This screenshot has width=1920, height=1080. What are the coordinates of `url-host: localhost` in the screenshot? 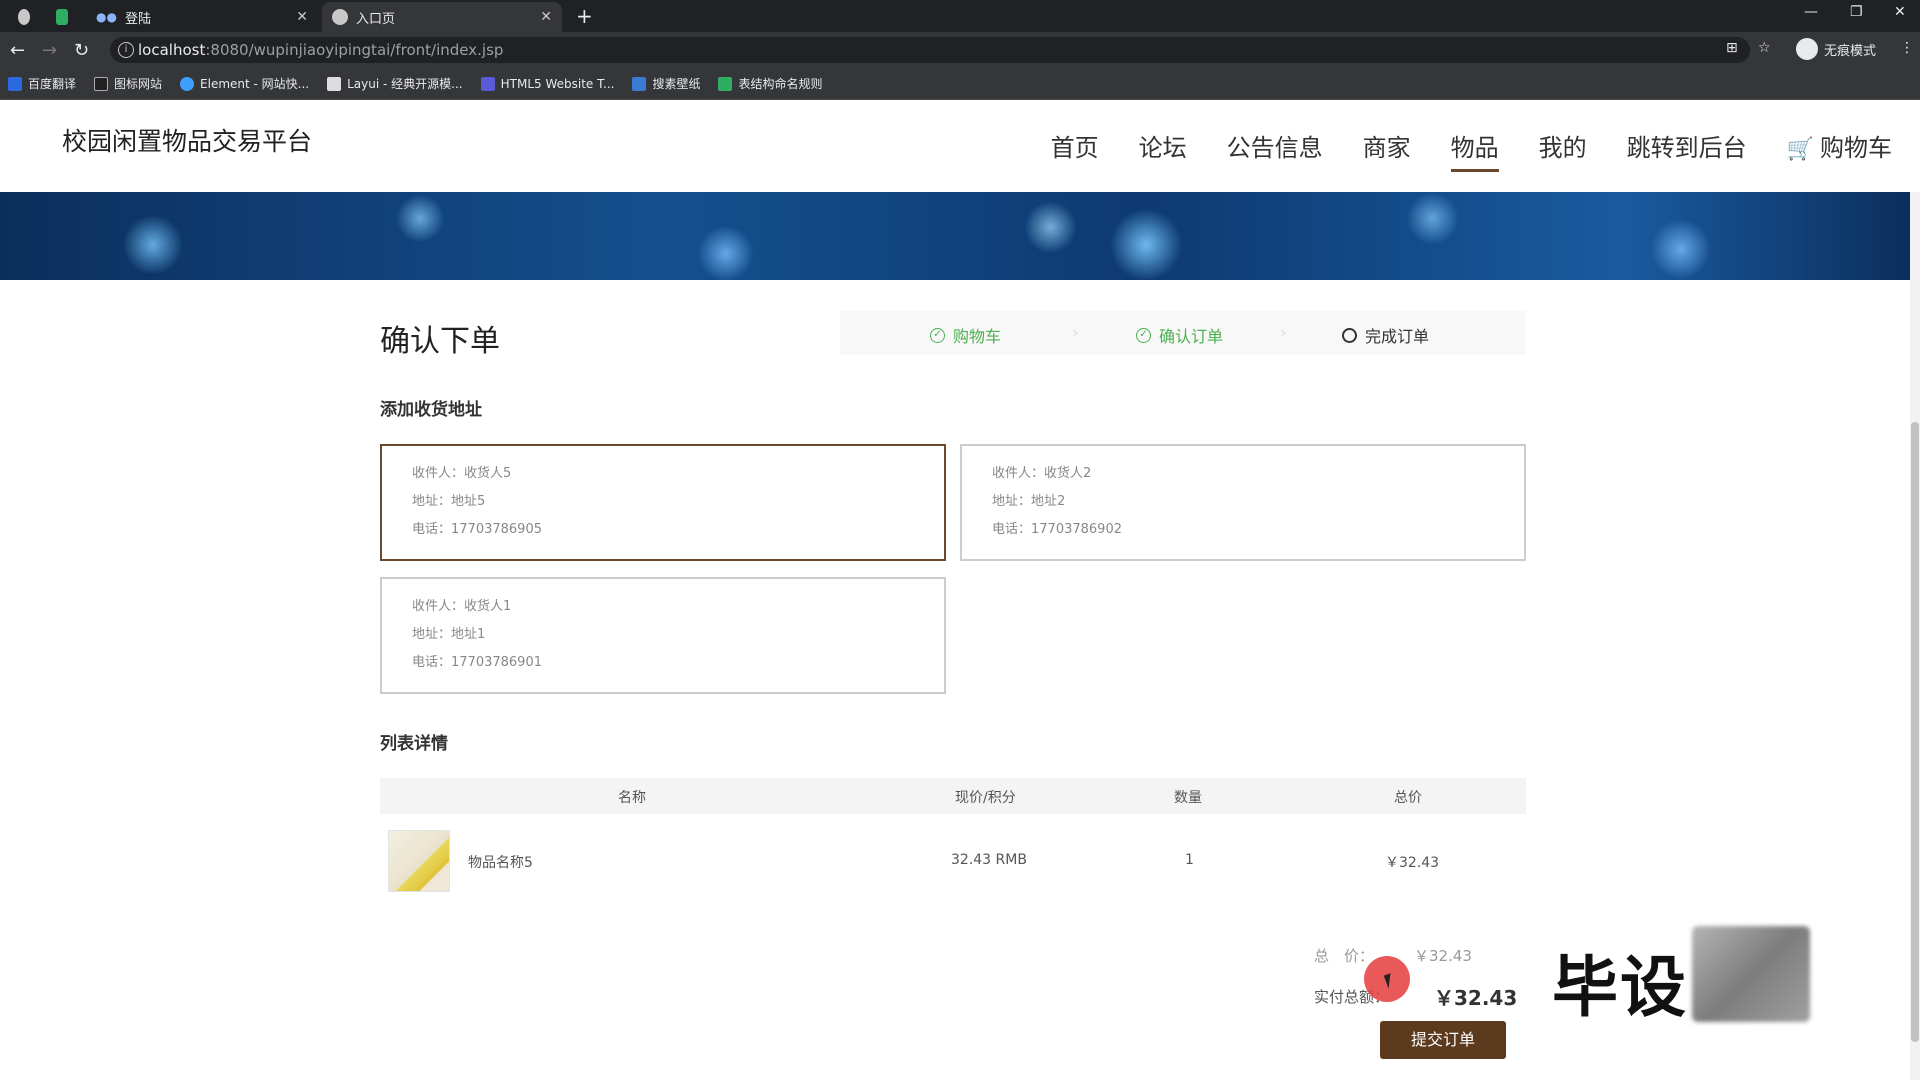 It's located at (172, 50).